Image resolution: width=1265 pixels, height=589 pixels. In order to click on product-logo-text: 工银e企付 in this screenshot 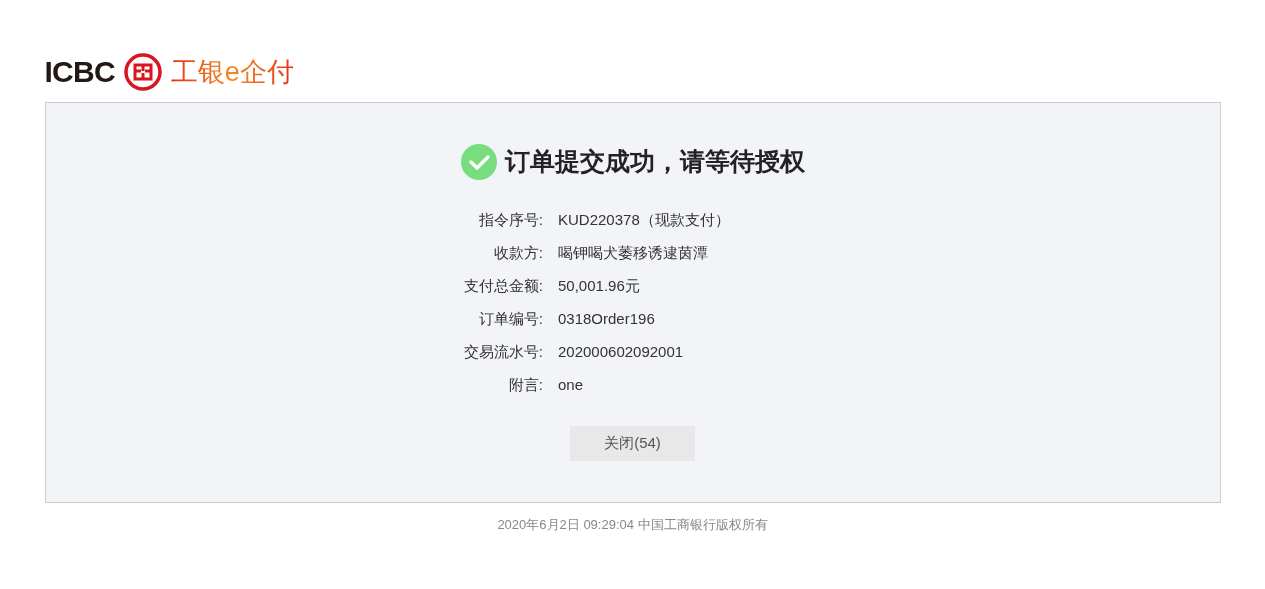, I will do `click(232, 72)`.